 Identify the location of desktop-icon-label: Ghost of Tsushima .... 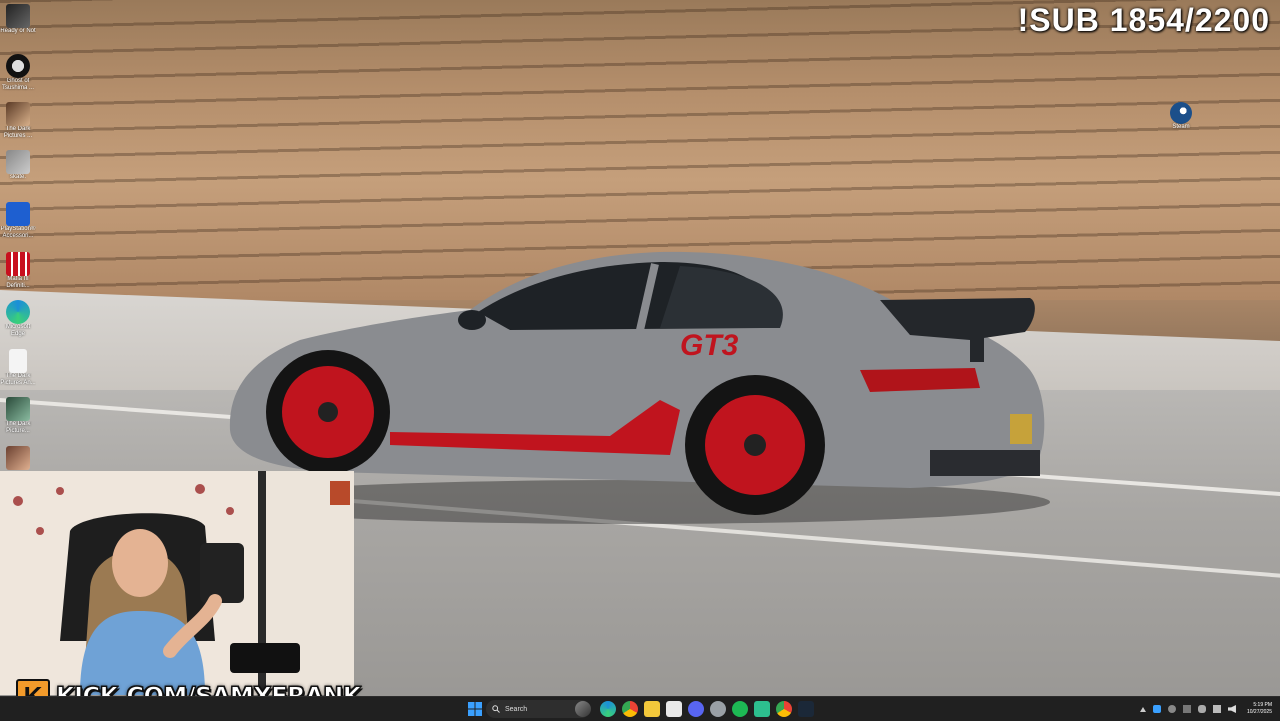
(17, 84).